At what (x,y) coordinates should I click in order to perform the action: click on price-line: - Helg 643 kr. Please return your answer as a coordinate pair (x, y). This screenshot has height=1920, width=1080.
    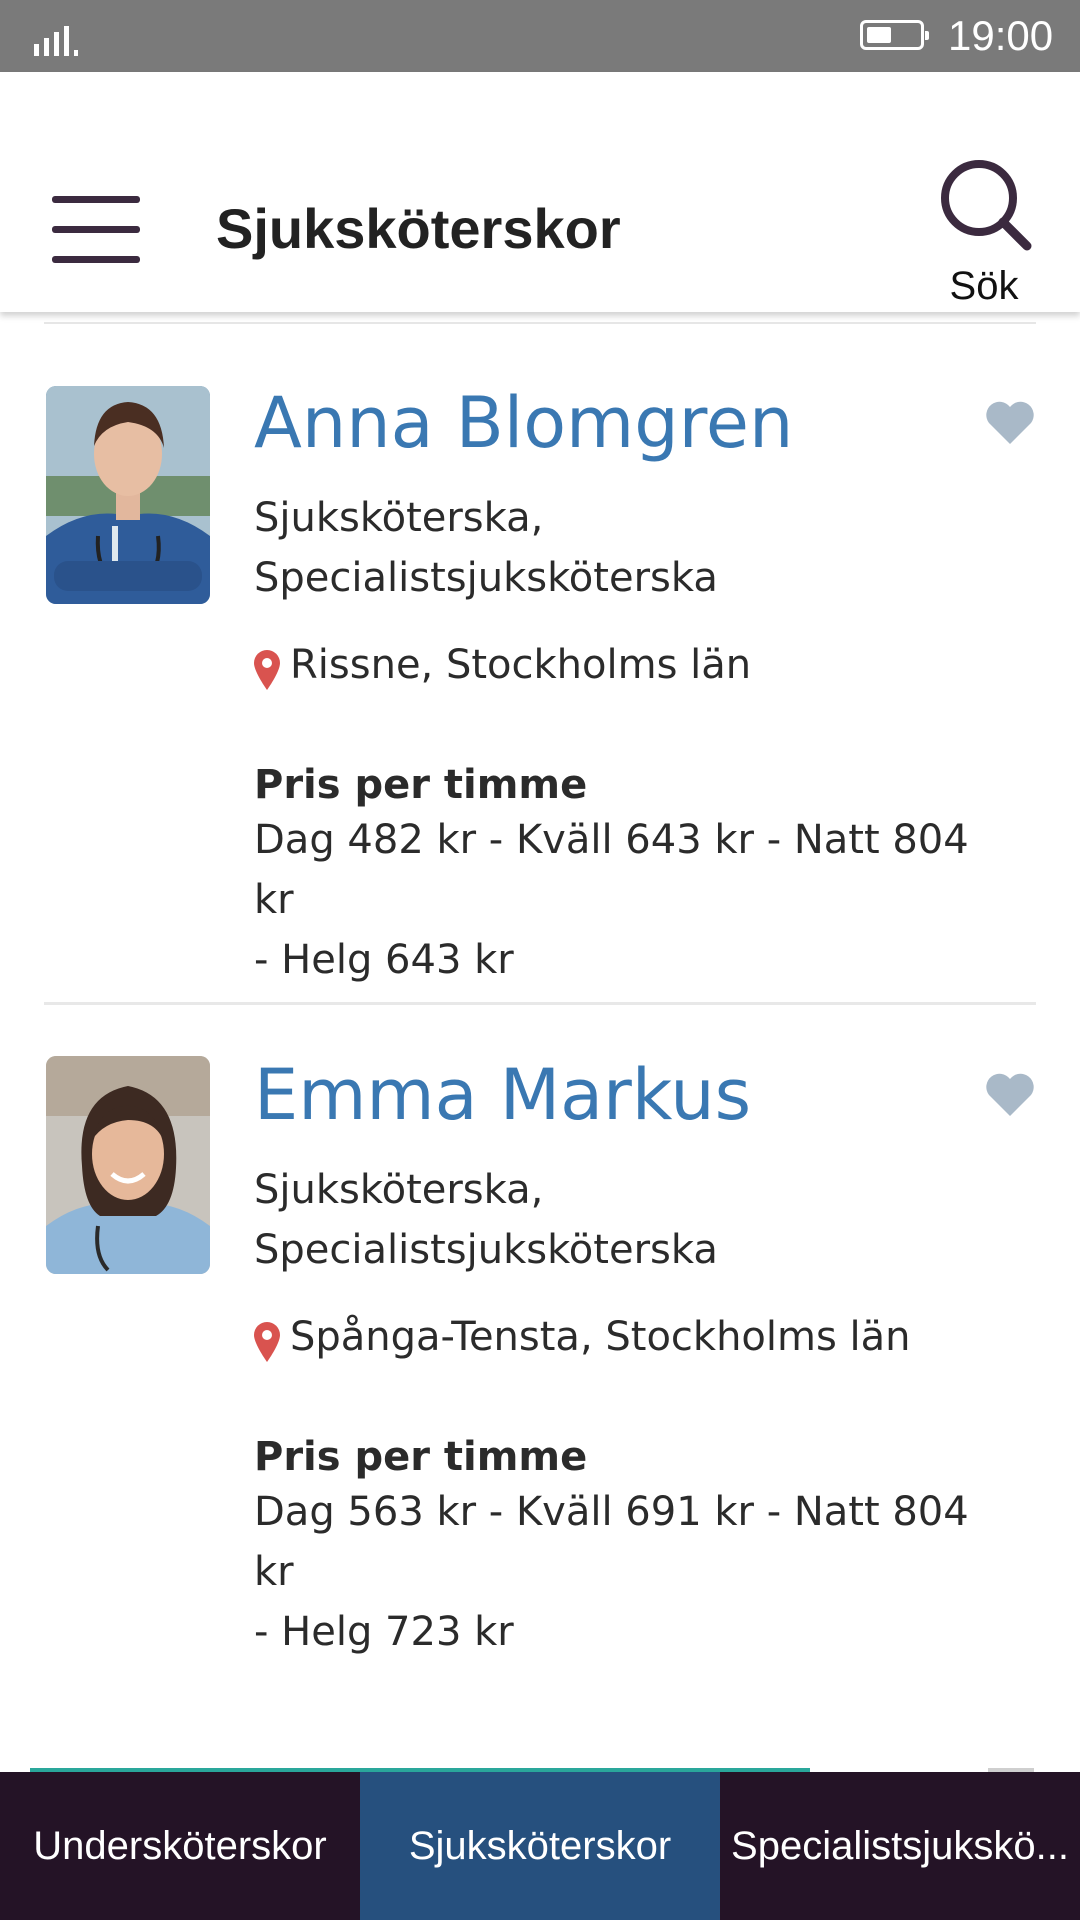
    Looking at the image, I should click on (384, 960).